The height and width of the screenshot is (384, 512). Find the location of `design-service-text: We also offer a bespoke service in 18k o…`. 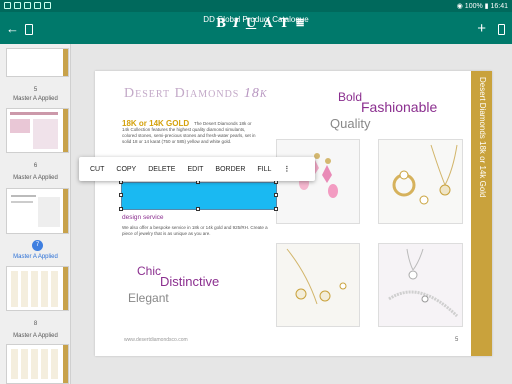

design-service-text: We also offer a bespoke service in 18k o… is located at coordinates (195, 230).